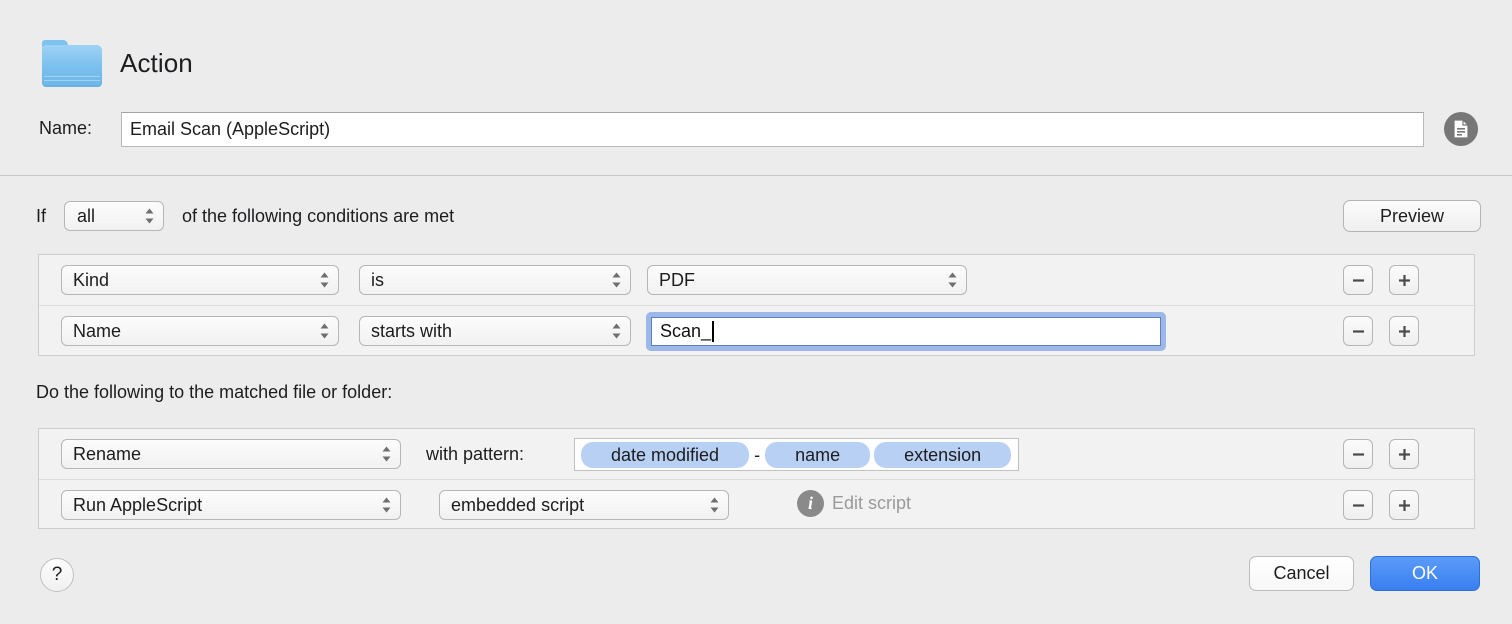  Describe the element at coordinates (756, 175) in the screenshot. I see `header-divider` at that location.